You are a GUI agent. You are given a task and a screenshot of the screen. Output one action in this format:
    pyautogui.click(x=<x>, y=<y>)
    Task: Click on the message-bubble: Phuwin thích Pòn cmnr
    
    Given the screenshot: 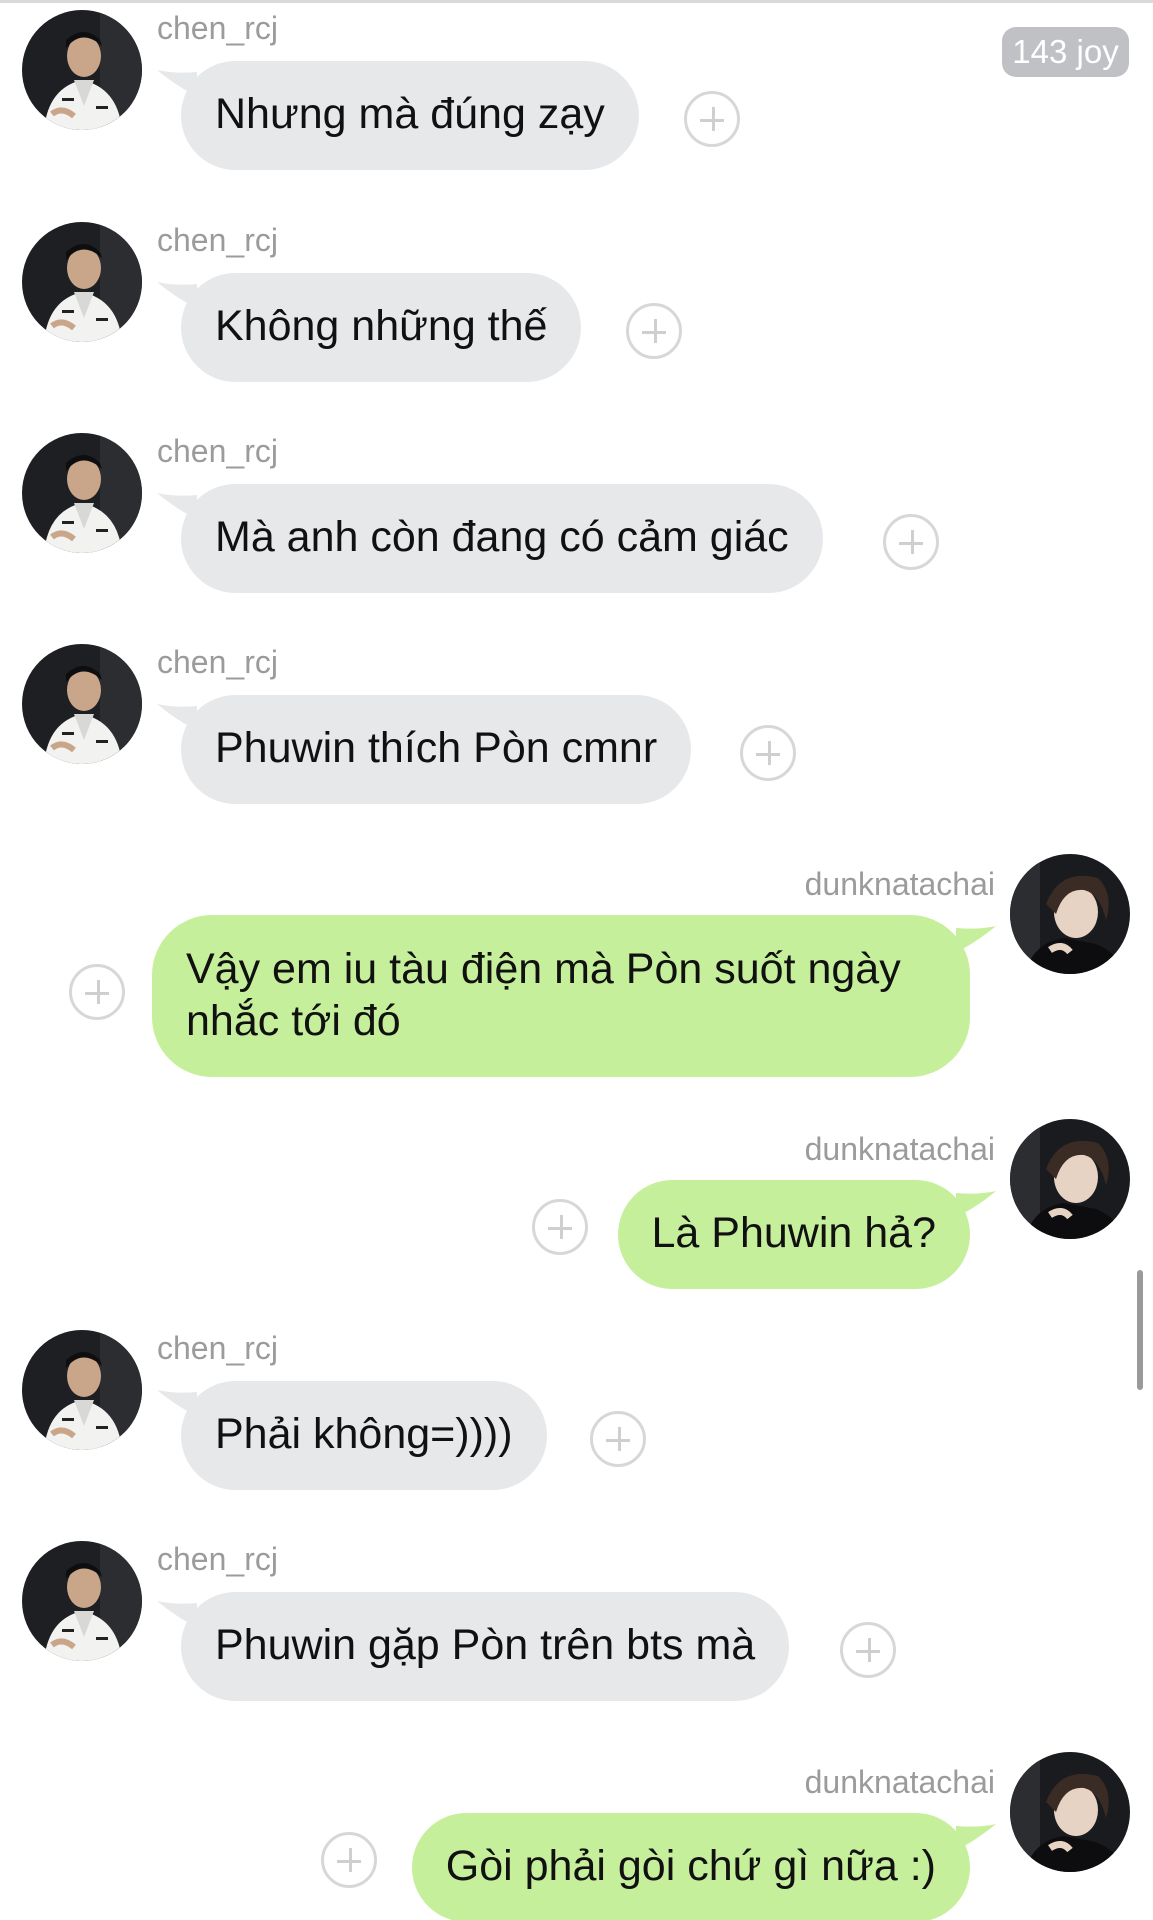 What is the action you would take?
    pyautogui.click(x=436, y=749)
    